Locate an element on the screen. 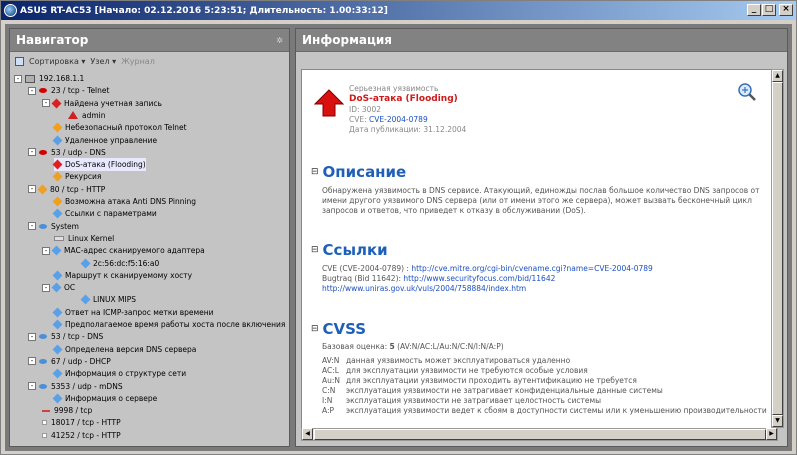 This screenshot has width=797, height=455. tree-node: Небезопасный протокол Telnet is located at coordinates (119, 127).